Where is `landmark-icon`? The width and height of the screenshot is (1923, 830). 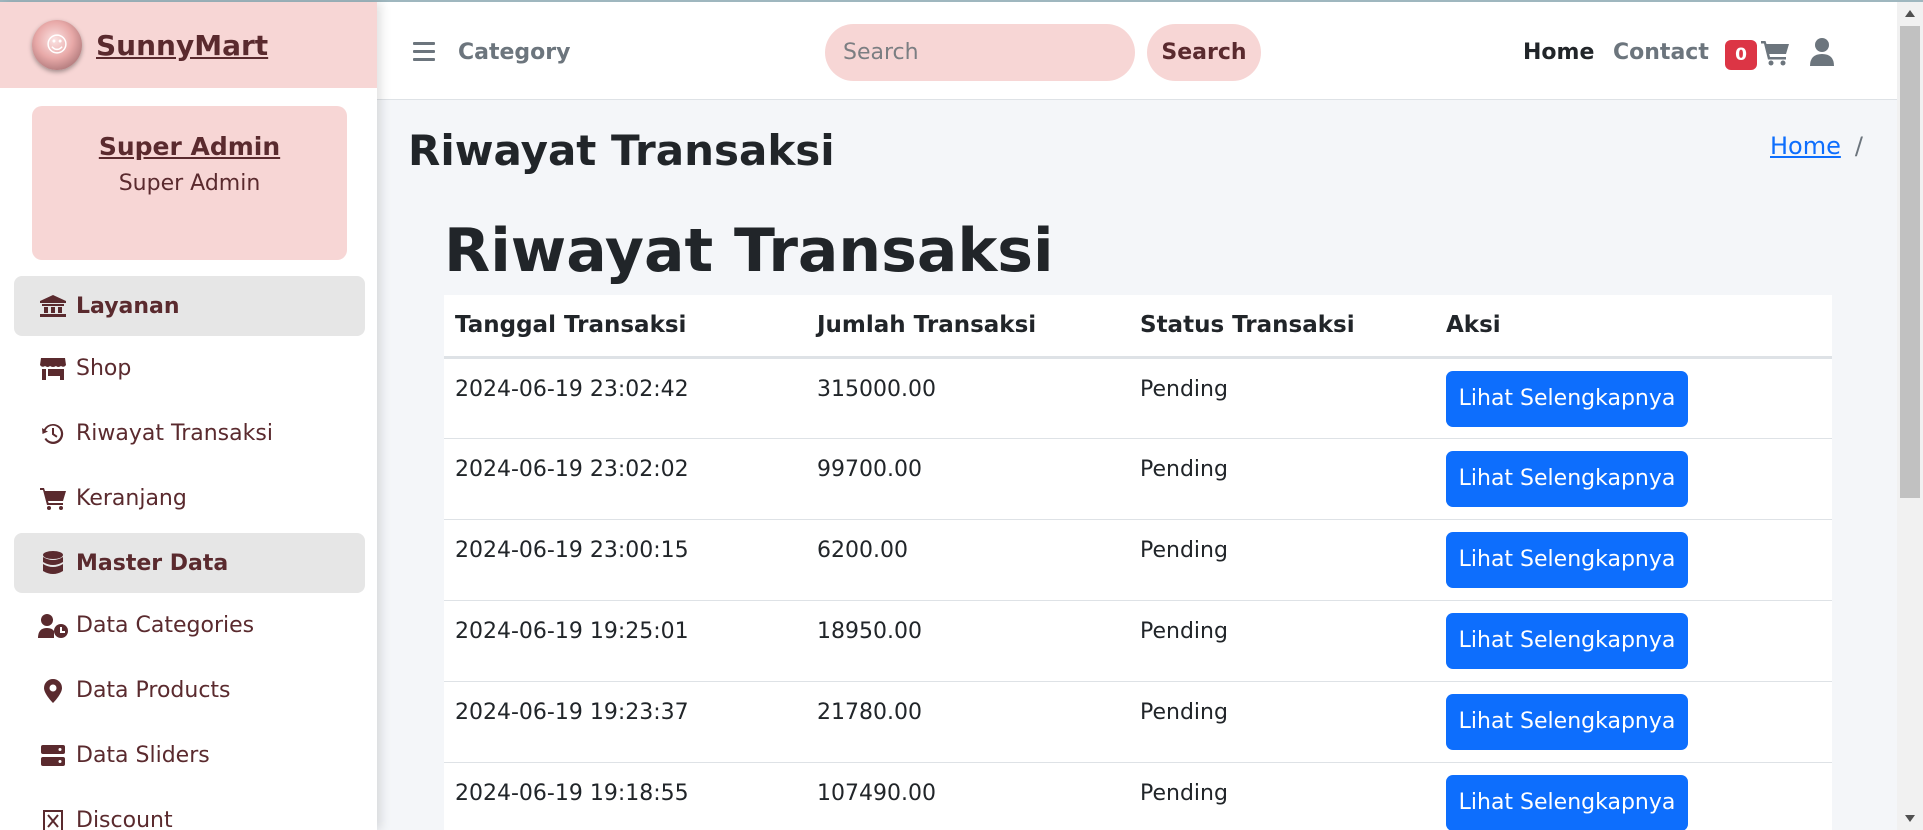
landmark-icon is located at coordinates (53, 306).